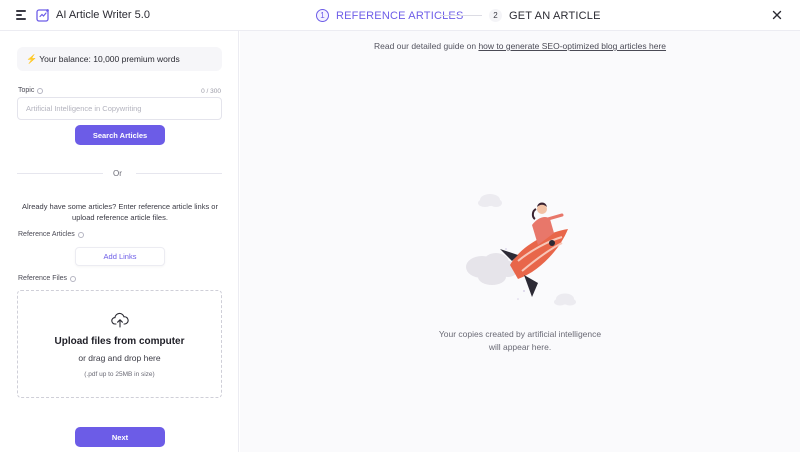  Describe the element at coordinates (103, 15) in the screenshot. I see `app-title: AI Article Writer 5.0` at that location.